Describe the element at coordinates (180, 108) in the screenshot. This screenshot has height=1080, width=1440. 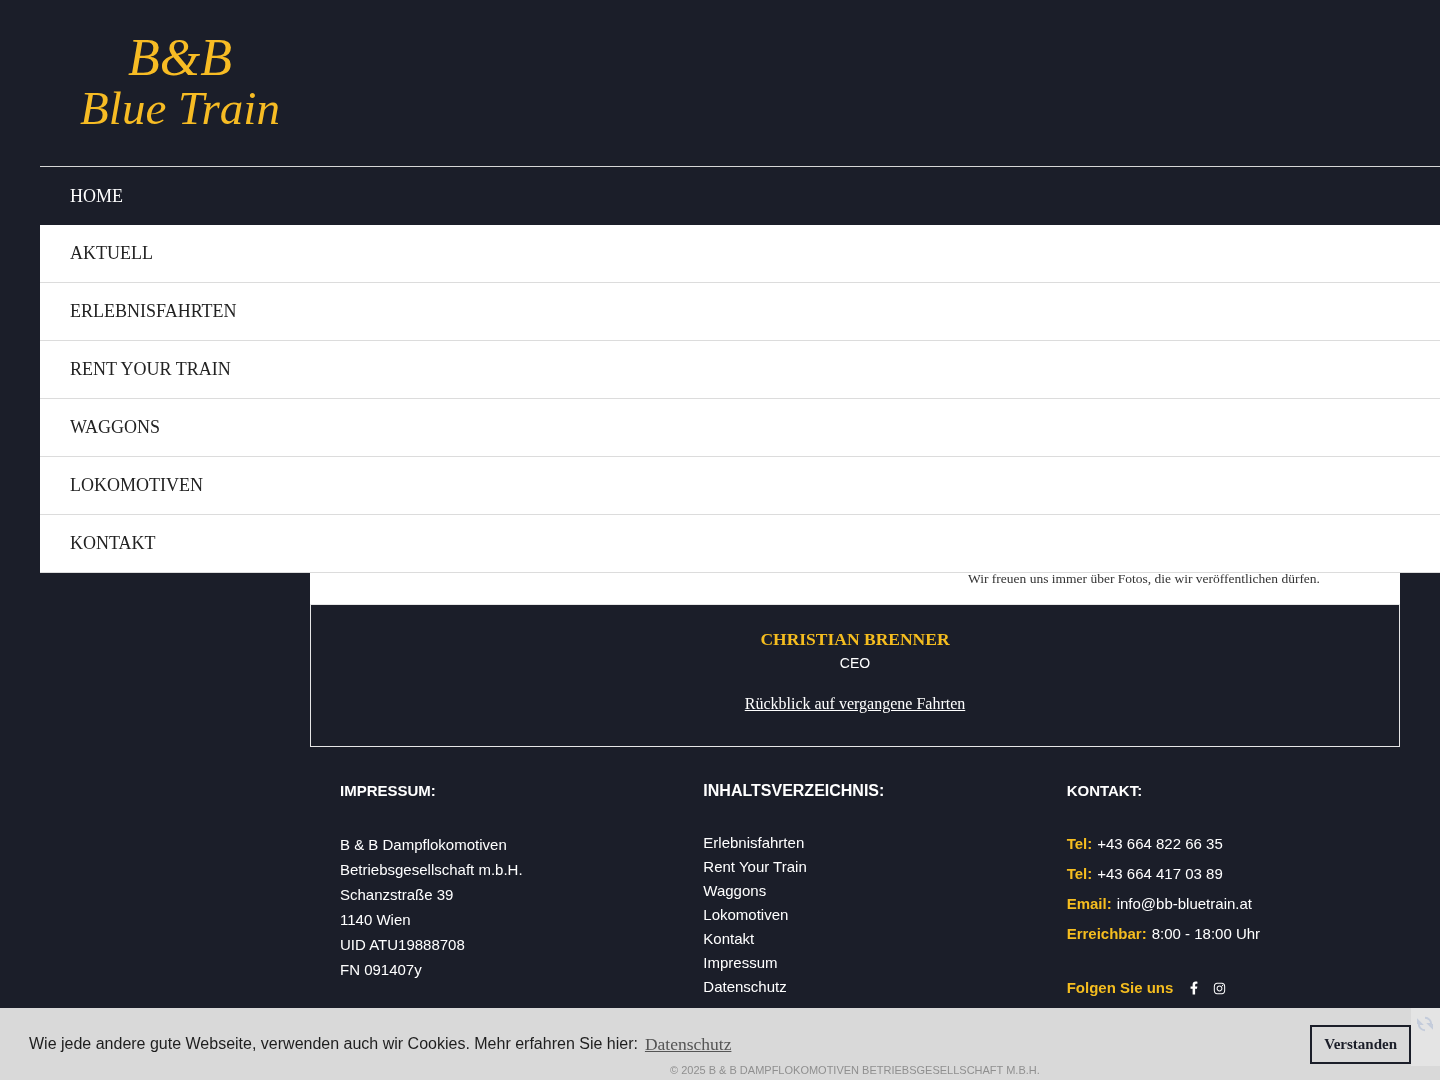
I see `logo-wordmark: Blue Train` at that location.